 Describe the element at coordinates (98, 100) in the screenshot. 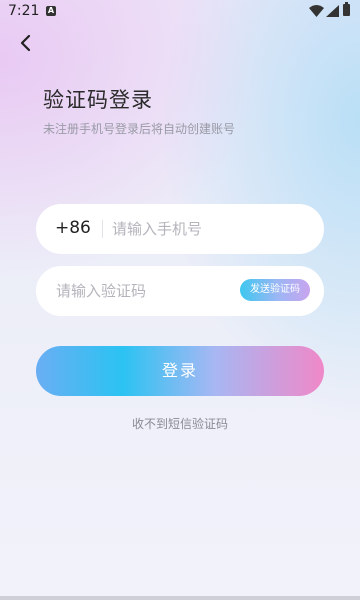

I see `page-title: 验证码登录` at that location.